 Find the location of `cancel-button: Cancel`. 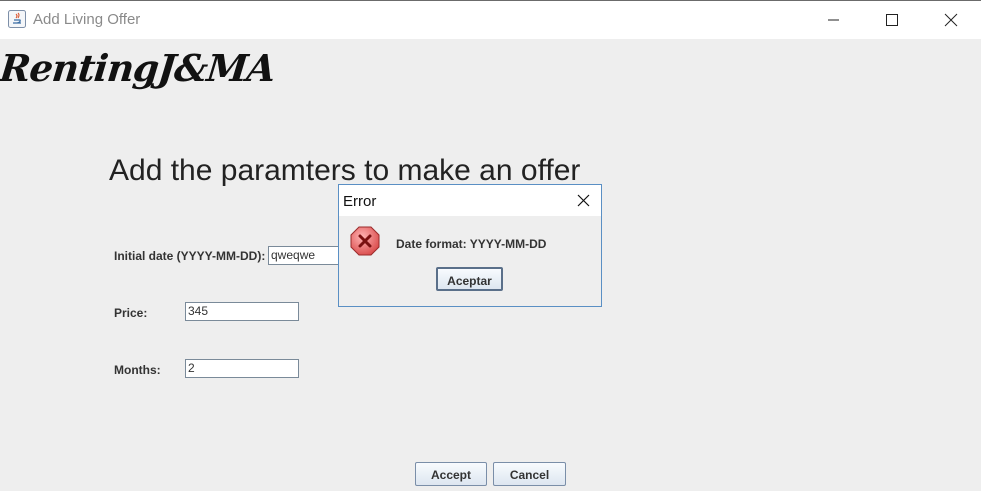

cancel-button: Cancel is located at coordinates (529, 474).